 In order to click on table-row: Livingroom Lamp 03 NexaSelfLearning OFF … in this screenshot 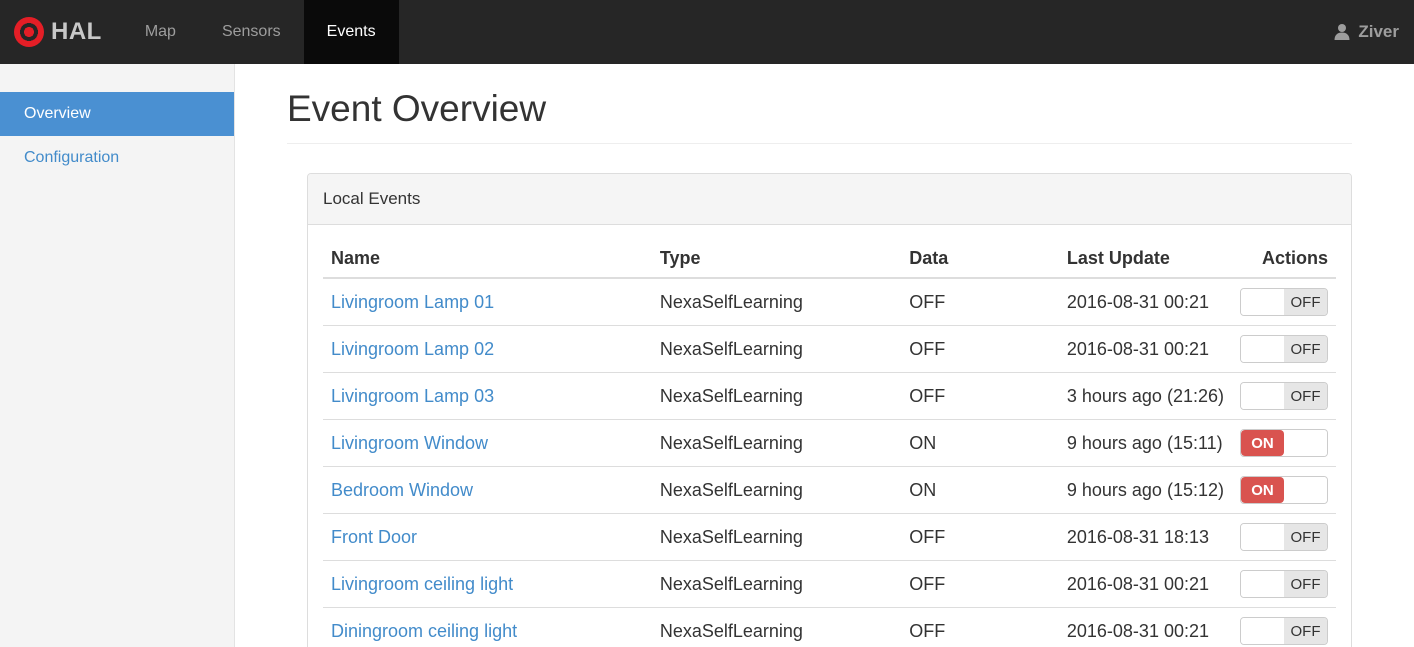, I will do `click(829, 396)`.